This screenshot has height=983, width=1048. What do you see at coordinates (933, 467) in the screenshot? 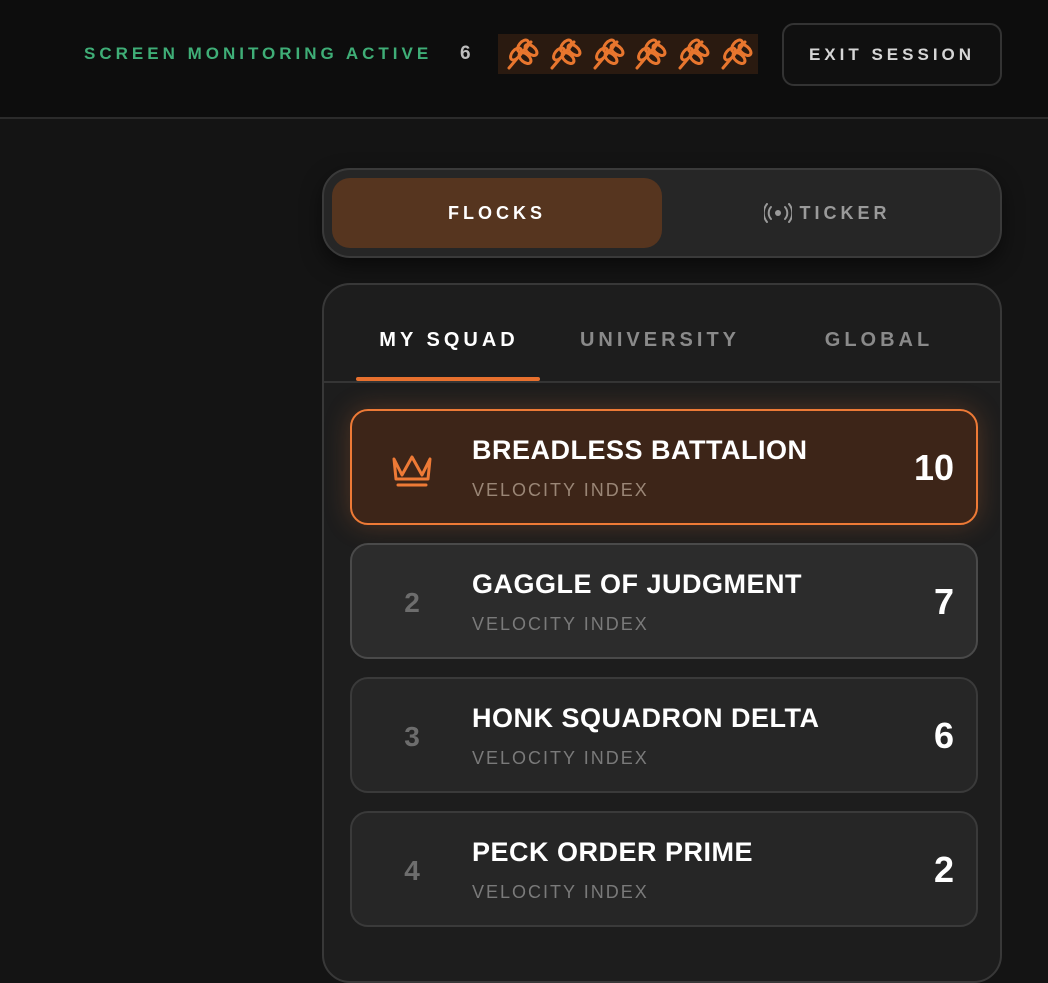
I see `team-score: 10` at bounding box center [933, 467].